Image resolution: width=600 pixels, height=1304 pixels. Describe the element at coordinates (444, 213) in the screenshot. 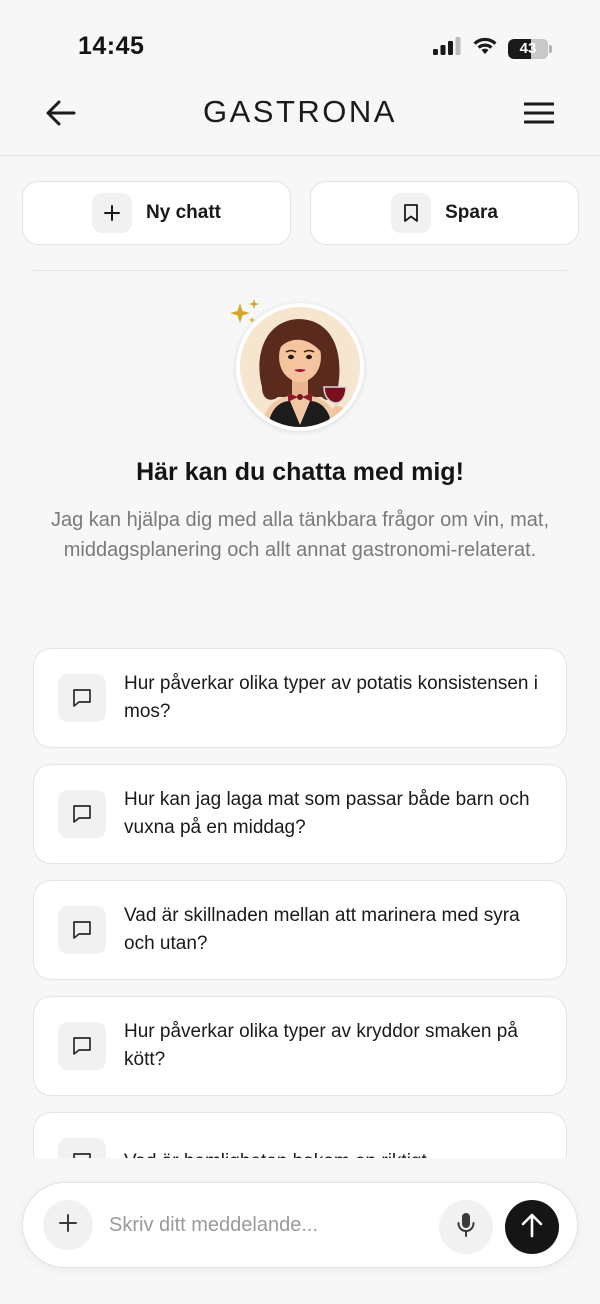

I see `save-button: Spara` at that location.